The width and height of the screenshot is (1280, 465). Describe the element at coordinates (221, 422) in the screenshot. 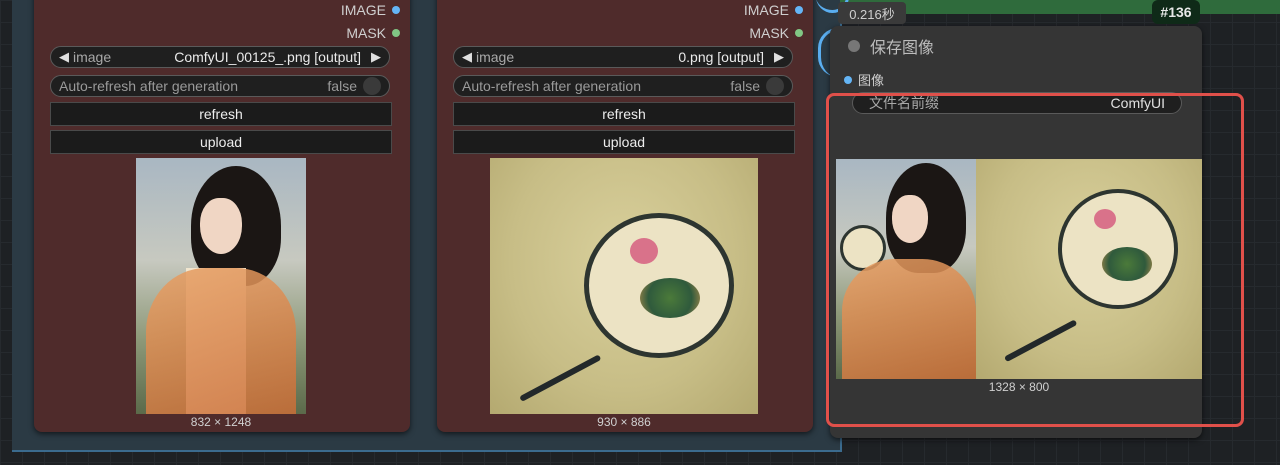

I see `image-dimensions: 832 × 1248` at that location.